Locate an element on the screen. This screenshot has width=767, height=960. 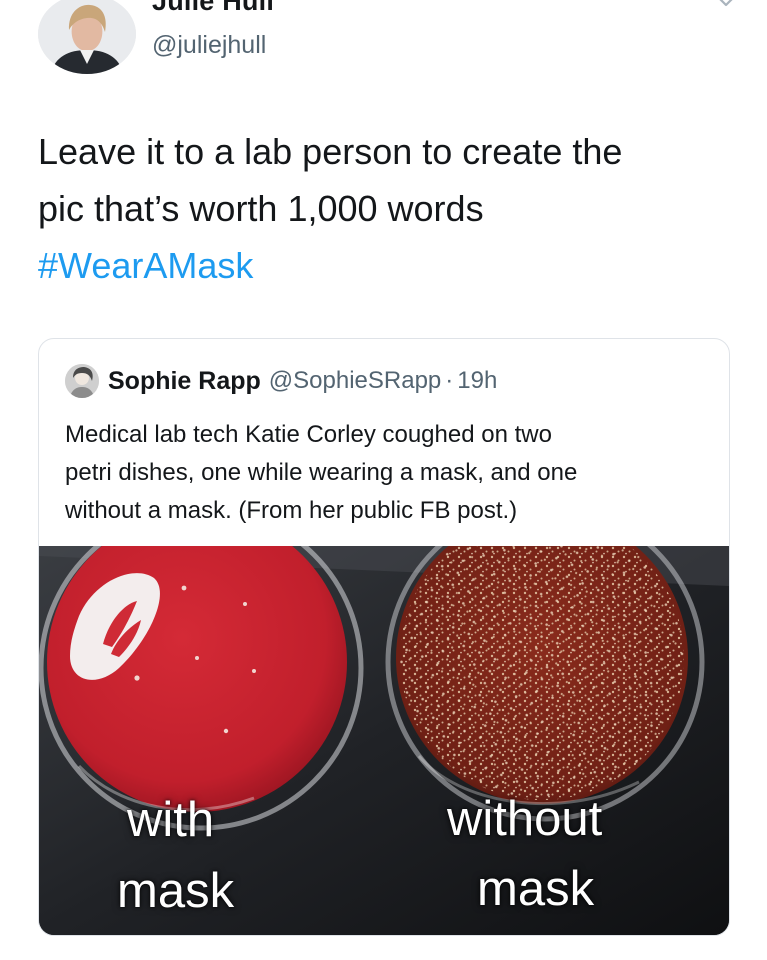
quoted-timestamp: 19h is located at coordinates (477, 381).